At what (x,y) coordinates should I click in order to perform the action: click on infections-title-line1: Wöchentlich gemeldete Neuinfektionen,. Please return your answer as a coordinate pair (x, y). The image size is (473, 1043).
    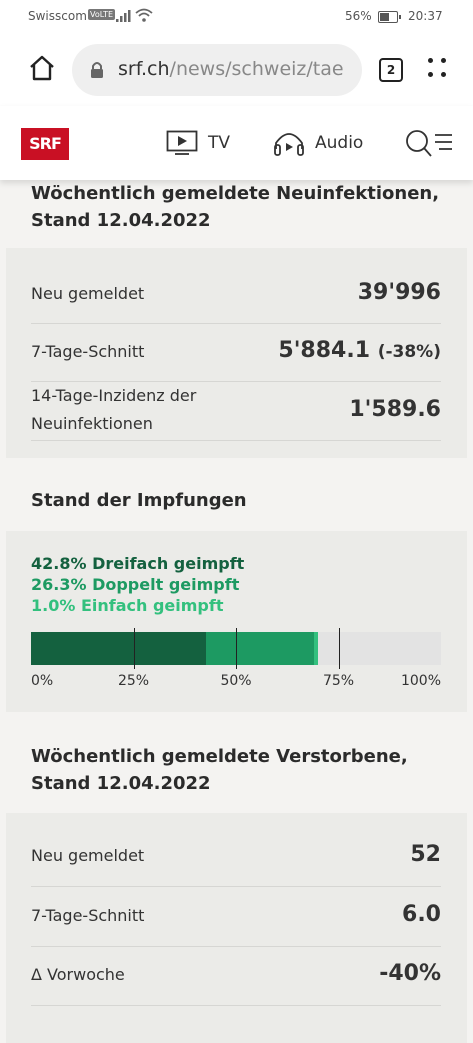
    Looking at the image, I should click on (235, 193).